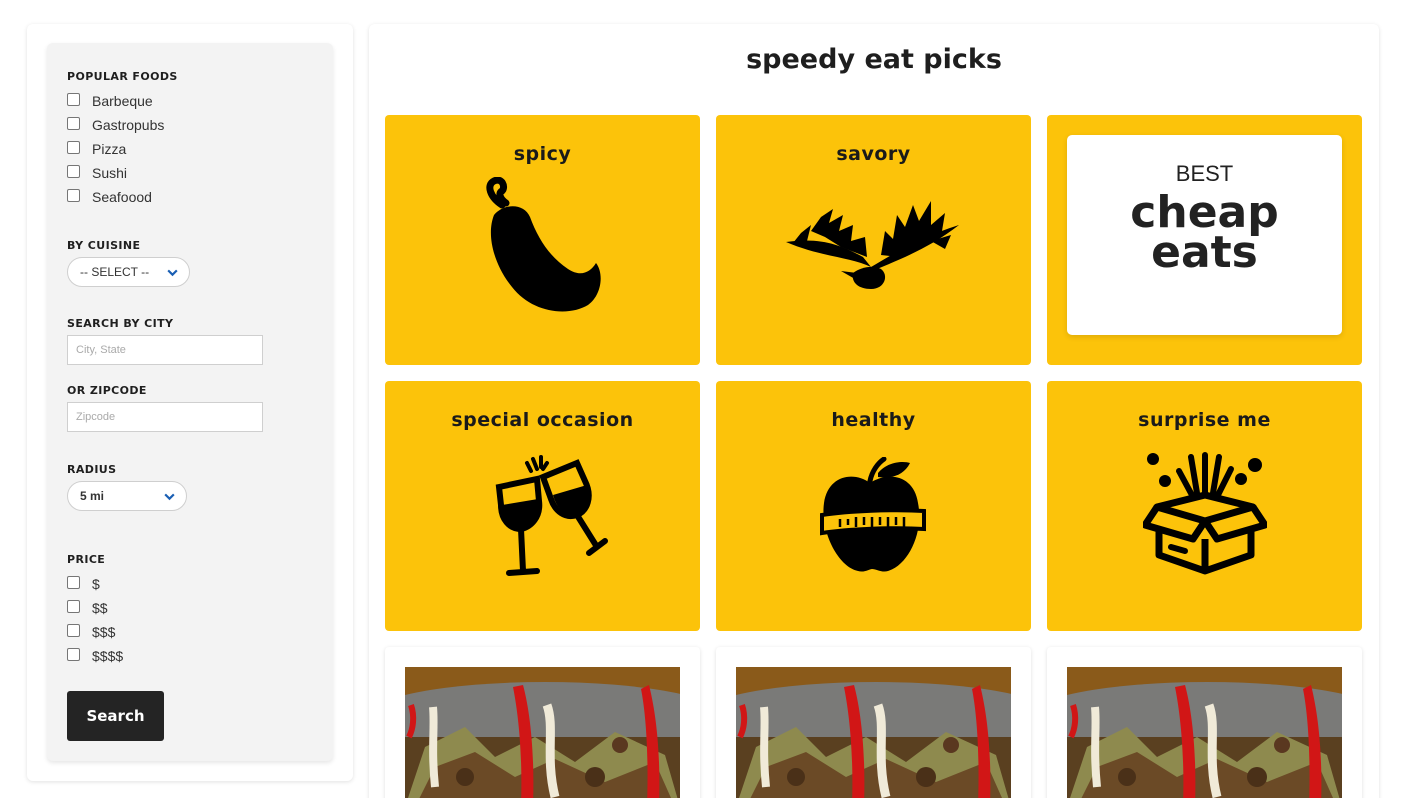 This screenshot has height=798, width=1410. I want to click on search-button: Search, so click(115, 716).